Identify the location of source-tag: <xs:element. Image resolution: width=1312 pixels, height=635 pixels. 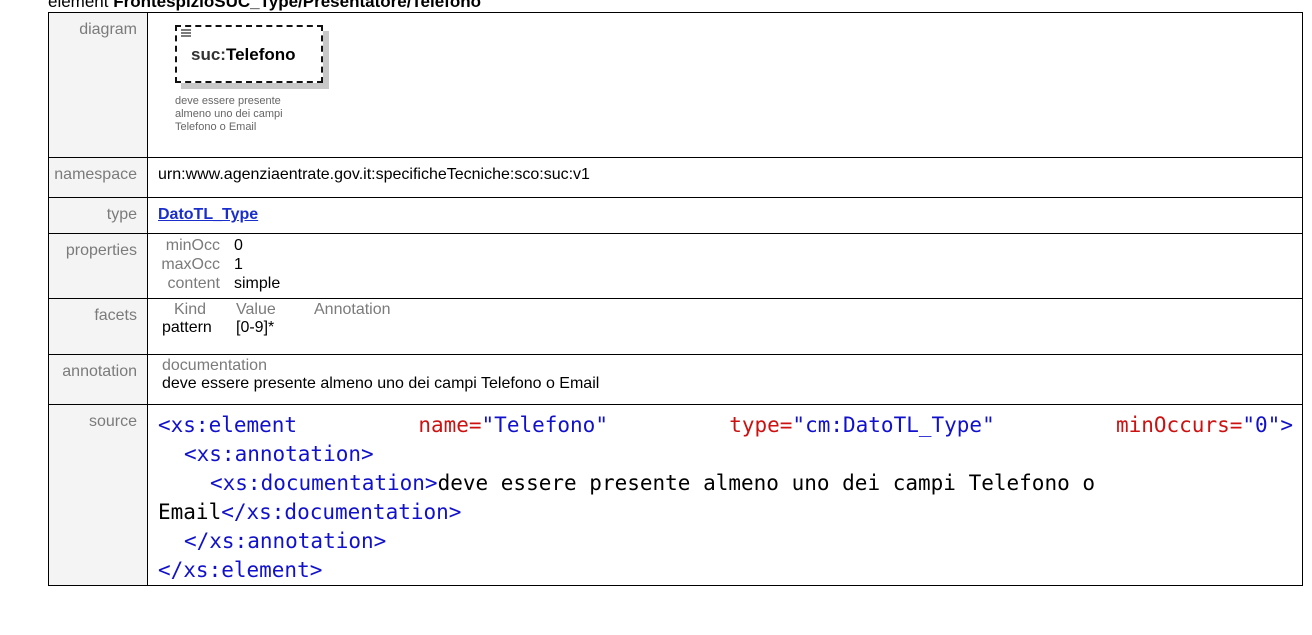
(228, 425).